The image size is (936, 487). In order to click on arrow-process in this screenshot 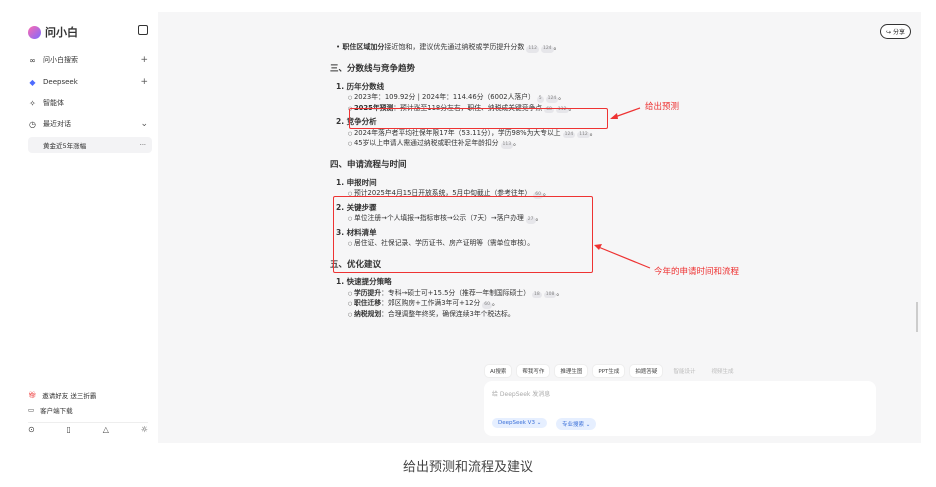, I will do `click(623, 257)`.